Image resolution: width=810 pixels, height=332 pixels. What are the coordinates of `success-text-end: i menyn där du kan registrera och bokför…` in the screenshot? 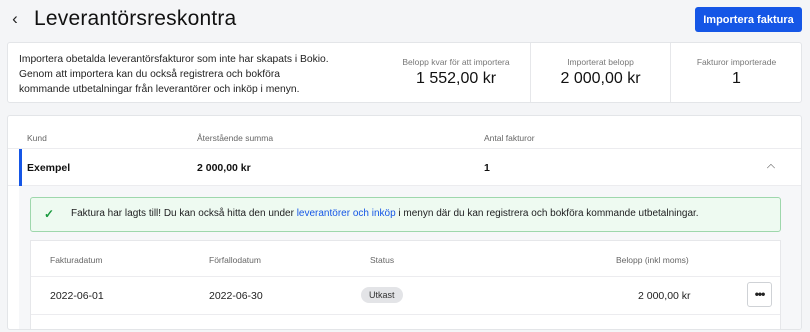 It's located at (547, 213).